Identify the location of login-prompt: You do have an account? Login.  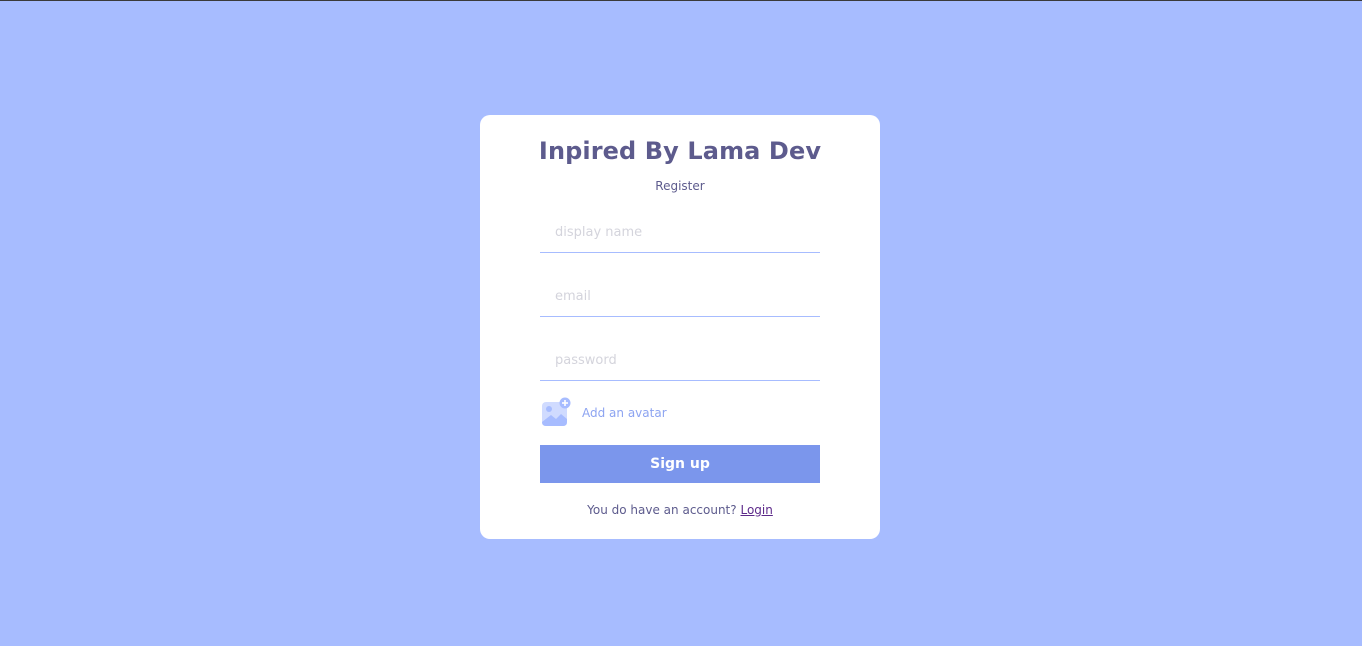
(680, 510).